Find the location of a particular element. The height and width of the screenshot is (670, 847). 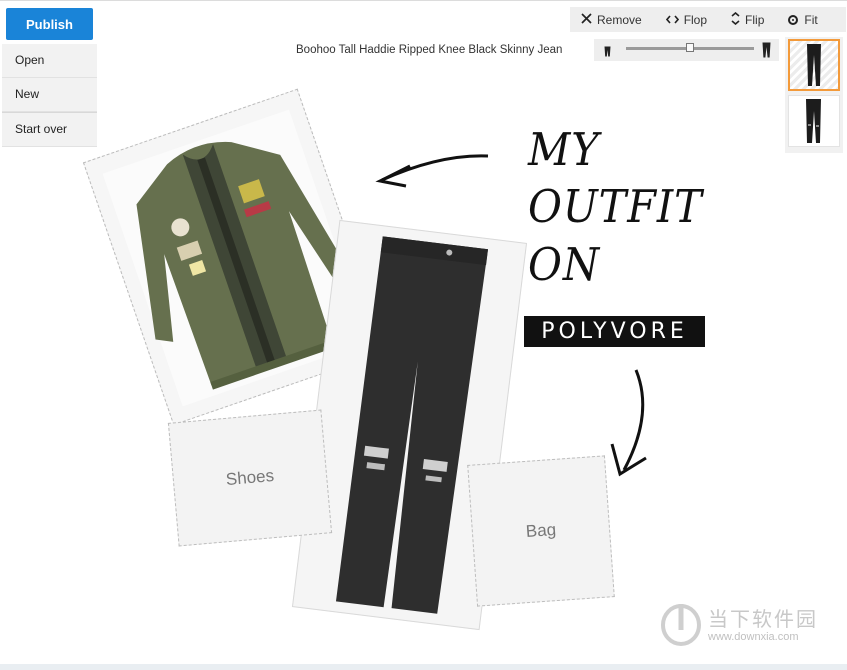

open-menu-item: Open is located at coordinates (49, 61).